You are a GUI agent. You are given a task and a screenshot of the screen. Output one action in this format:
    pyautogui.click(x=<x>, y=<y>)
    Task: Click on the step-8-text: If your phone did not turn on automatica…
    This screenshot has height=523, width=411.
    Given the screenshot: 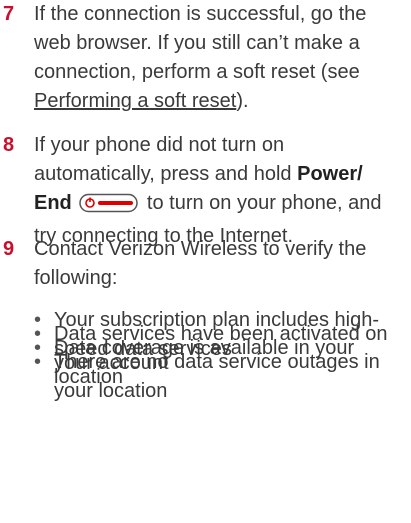 What is the action you would take?
    pyautogui.click(x=166, y=159)
    